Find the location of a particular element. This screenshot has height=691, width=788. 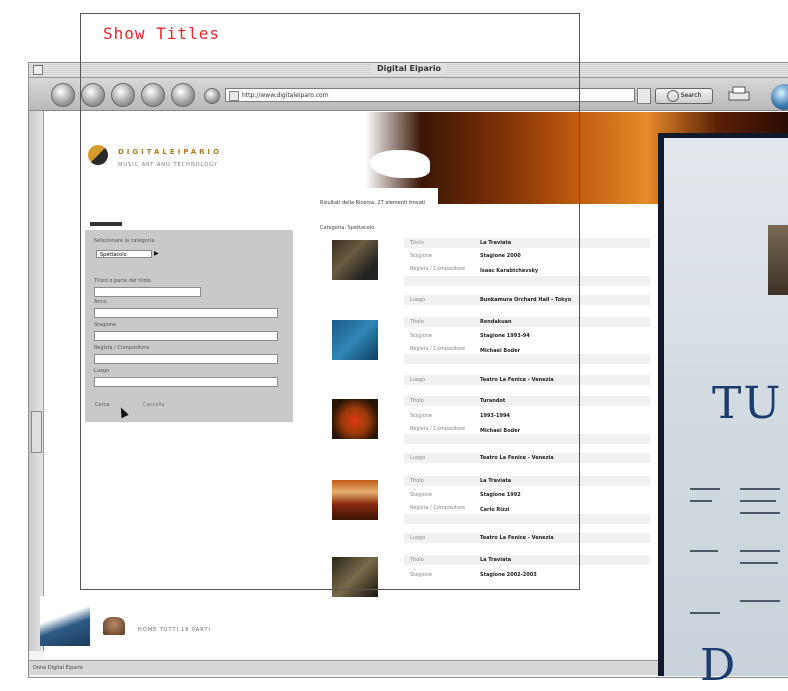

magnifier-icon is located at coordinates (672, 95).